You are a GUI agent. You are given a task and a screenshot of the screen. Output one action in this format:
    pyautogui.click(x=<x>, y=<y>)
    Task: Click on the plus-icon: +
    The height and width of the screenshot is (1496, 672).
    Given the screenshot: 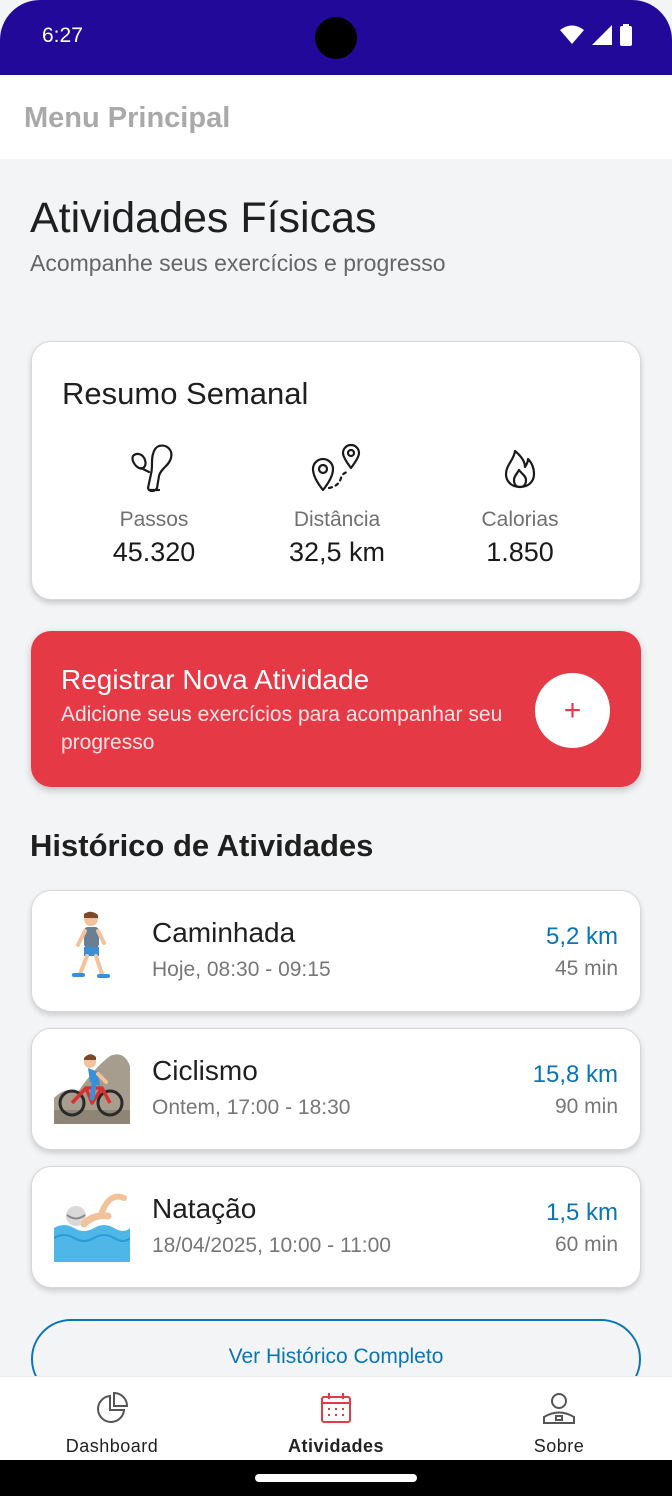 What is the action you would take?
    pyautogui.click(x=572, y=710)
    